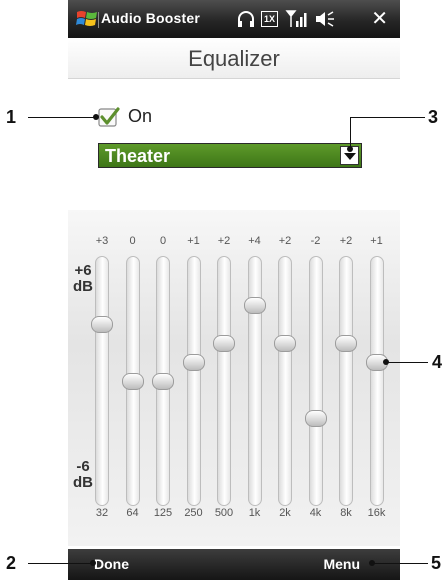 The image size is (448, 580). What do you see at coordinates (437, 362) in the screenshot?
I see `callout-4: 4` at bounding box center [437, 362].